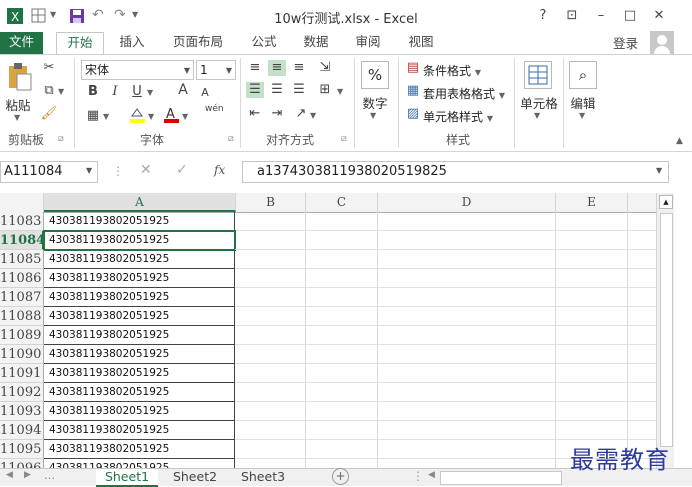 The width and height of the screenshot is (692, 487). I want to click on shrink-font-button: A, so click(205, 93).